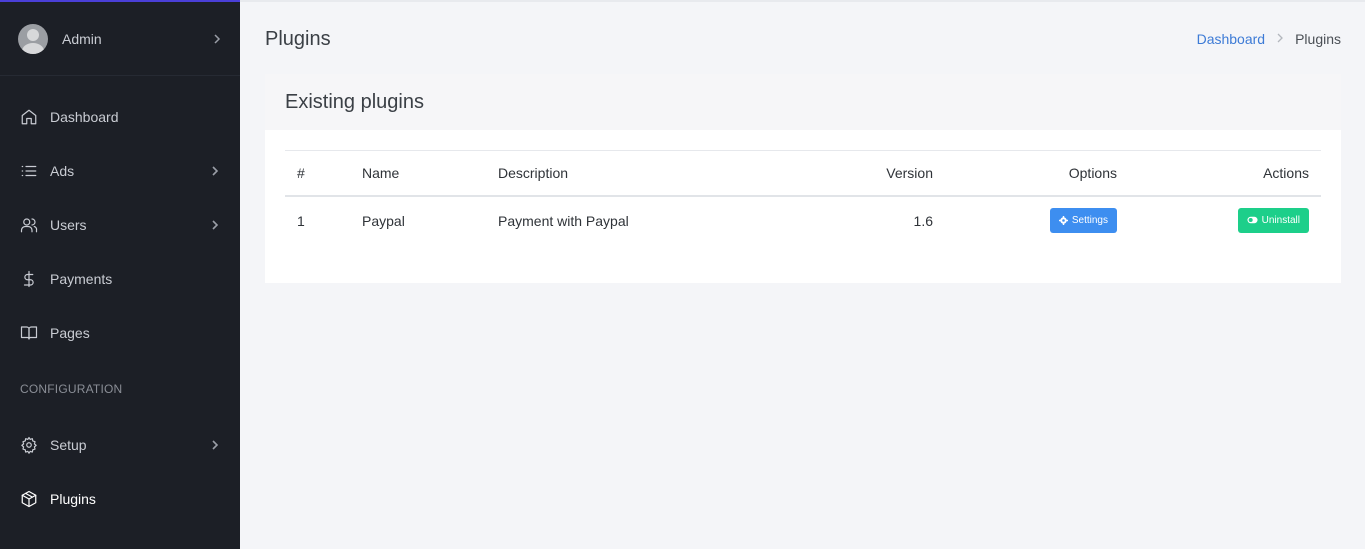 Image resolution: width=1365 pixels, height=549 pixels. Describe the element at coordinates (381, 173) in the screenshot. I see `column-header-name: Name` at that location.